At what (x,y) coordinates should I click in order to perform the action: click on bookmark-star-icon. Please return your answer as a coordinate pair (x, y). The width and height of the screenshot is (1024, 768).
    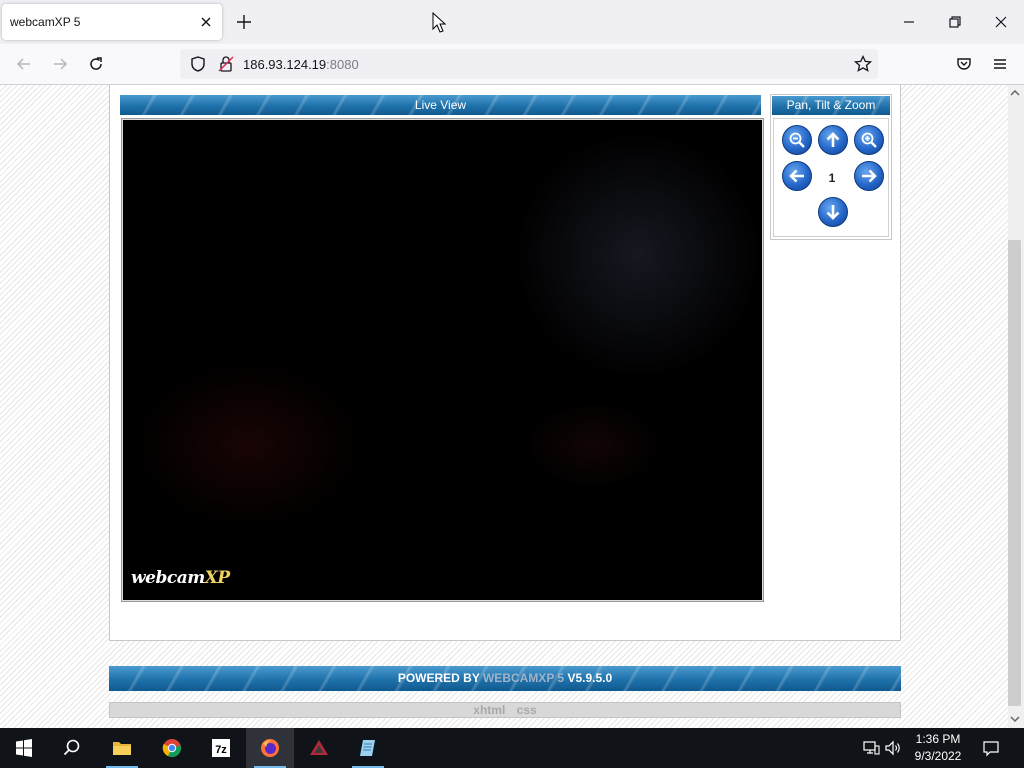
    Looking at the image, I should click on (863, 64).